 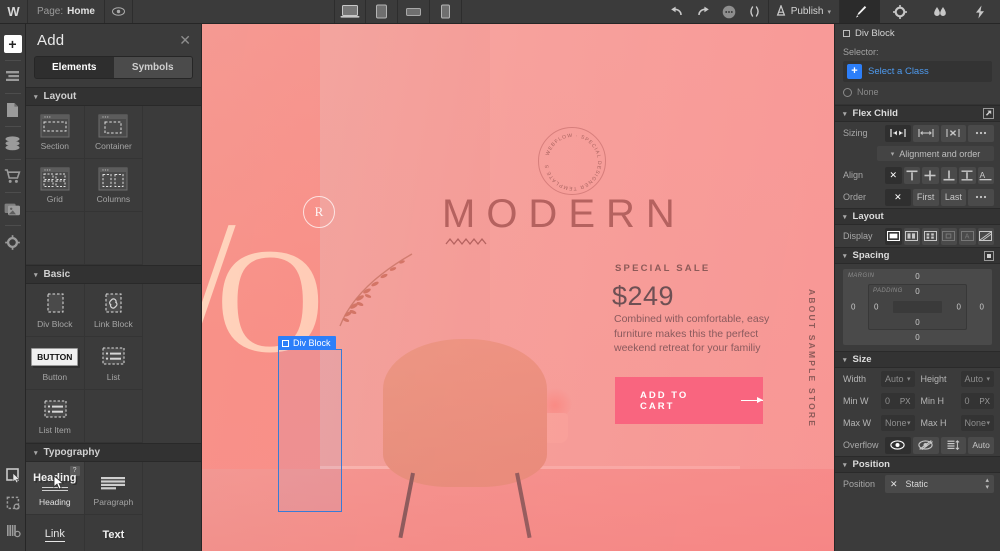 What do you see at coordinates (925, 133) in the screenshot?
I see `sizing-grow-if-possible` at bounding box center [925, 133].